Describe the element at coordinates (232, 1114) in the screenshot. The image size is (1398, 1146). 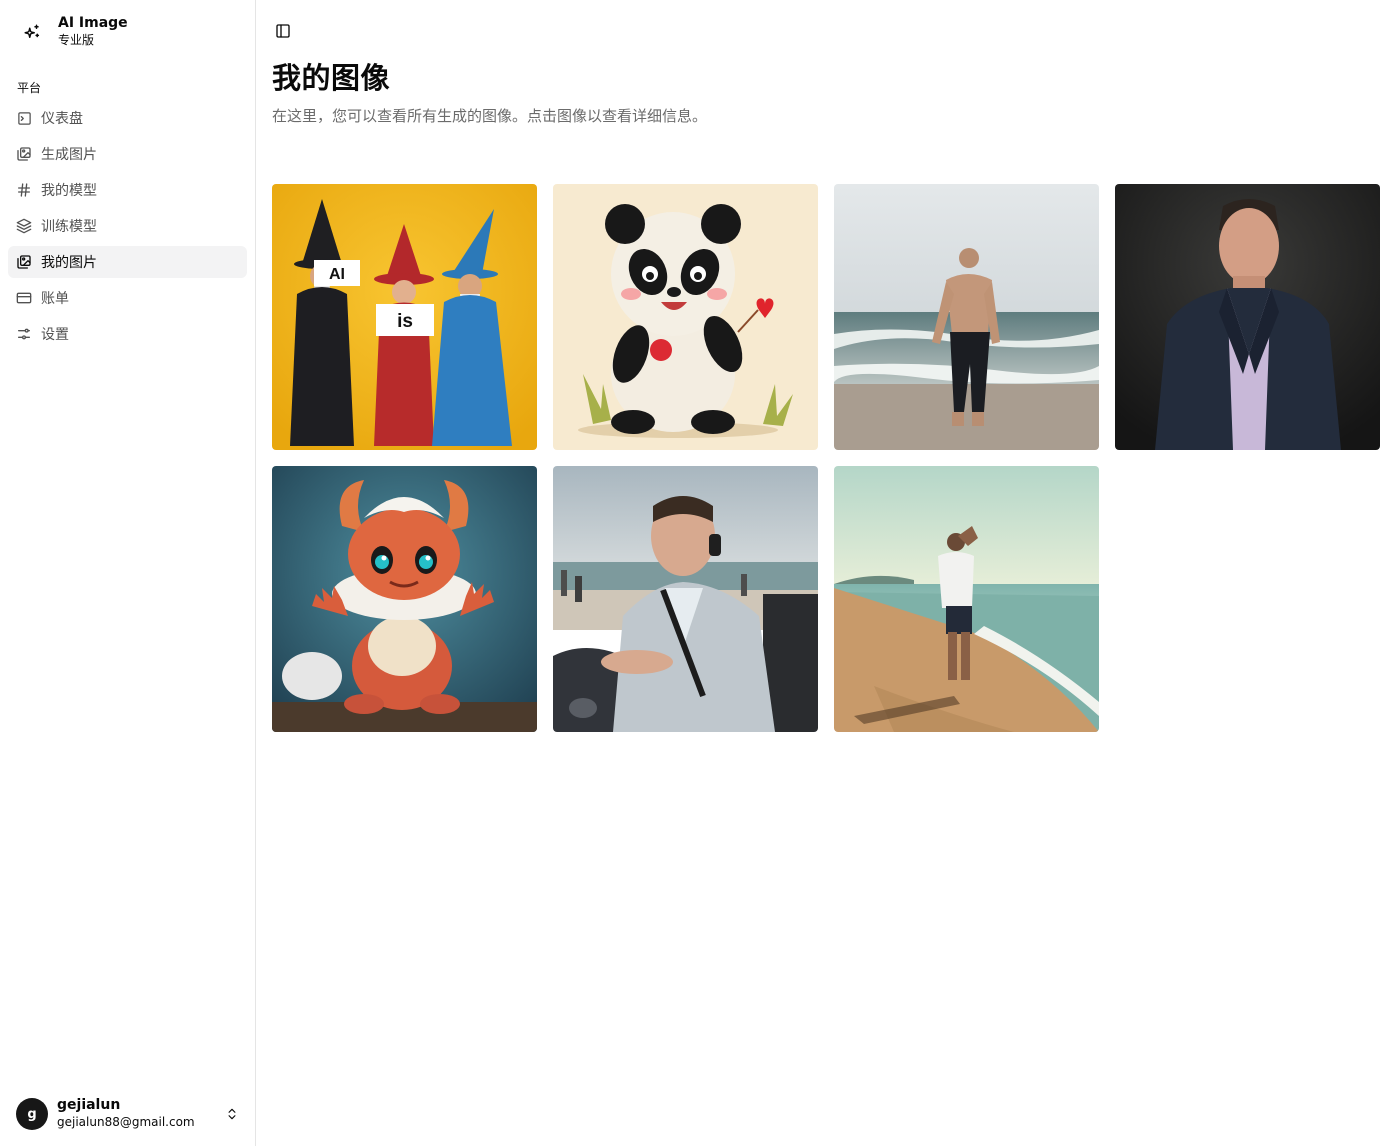
I see `chevrons-up-down-icon` at that location.